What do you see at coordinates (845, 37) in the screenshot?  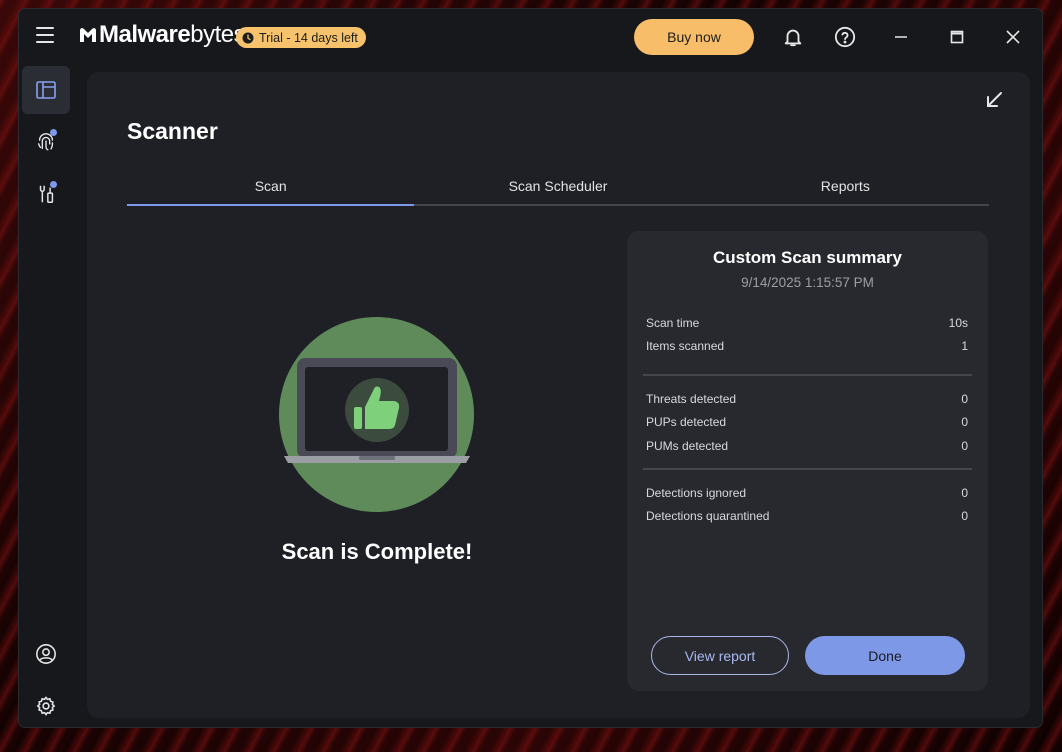 I see `help-icon` at bounding box center [845, 37].